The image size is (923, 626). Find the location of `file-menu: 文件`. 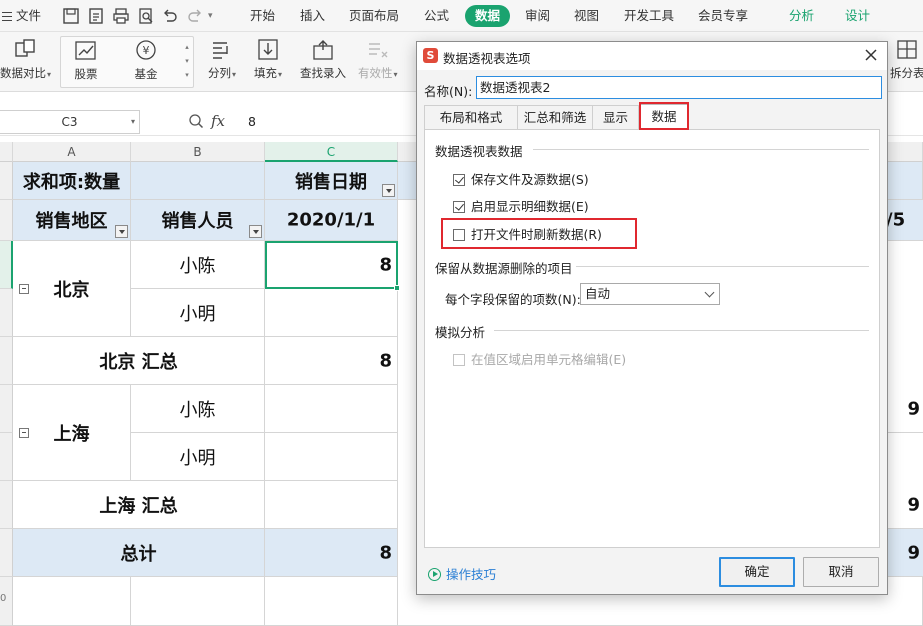

file-menu: 文件 is located at coordinates (21, 16).